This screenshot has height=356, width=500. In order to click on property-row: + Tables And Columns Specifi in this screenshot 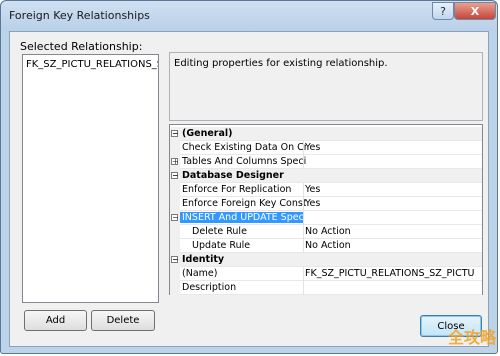, I will do `click(326, 162)`.